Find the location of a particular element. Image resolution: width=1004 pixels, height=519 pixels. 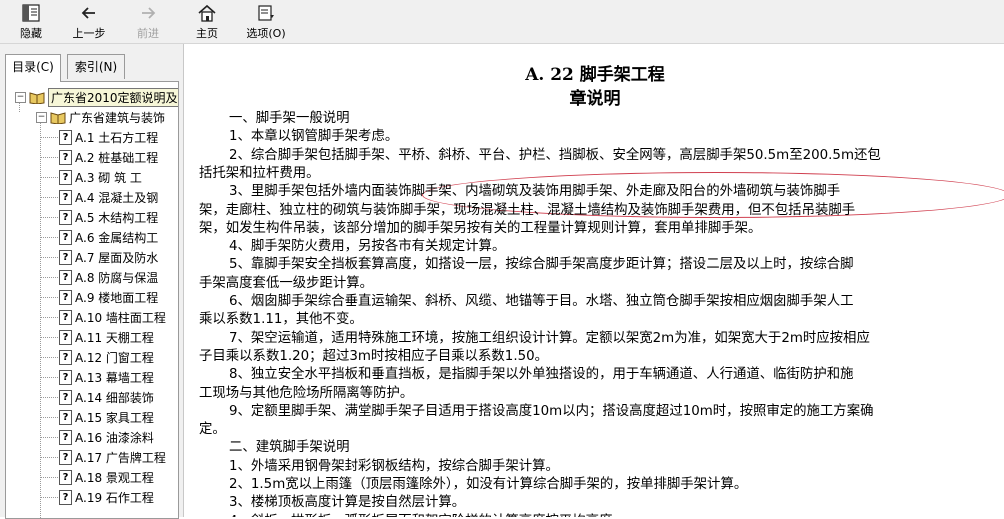

content-line: 二、建筑脚手架说明 is located at coordinates (289, 448).